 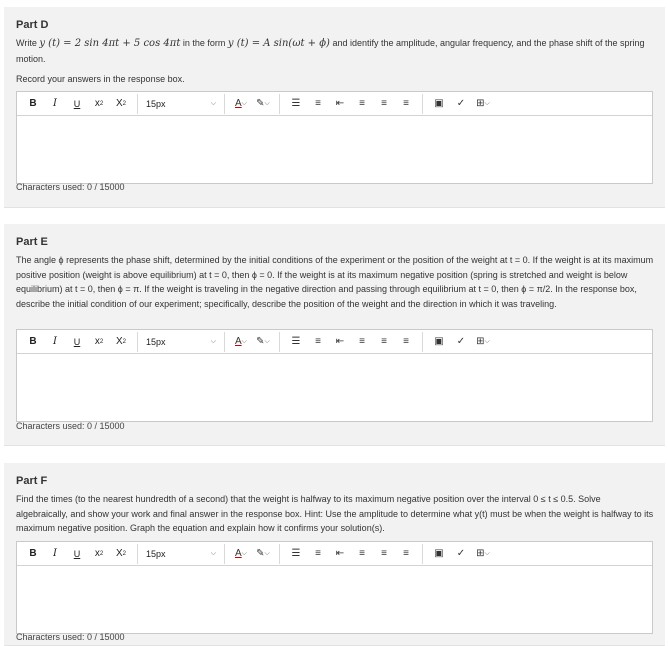 What do you see at coordinates (110, 43) in the screenshot?
I see `prompt-expression: y (t) = 2 sin 4πt + 5 cos 4πt` at bounding box center [110, 43].